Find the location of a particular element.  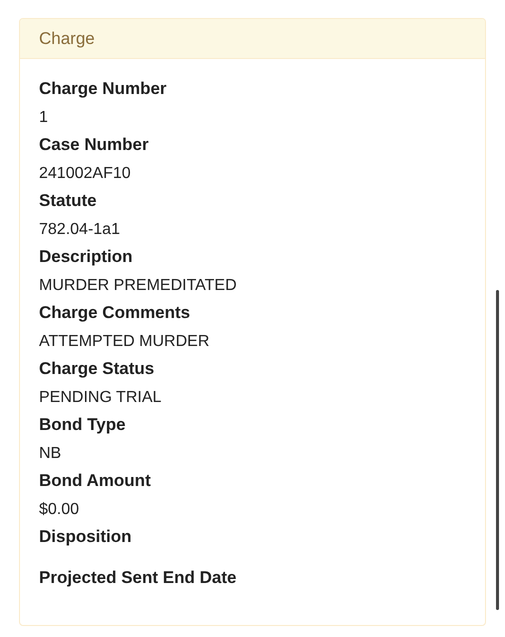

field-label: Charge Status is located at coordinates (96, 369).